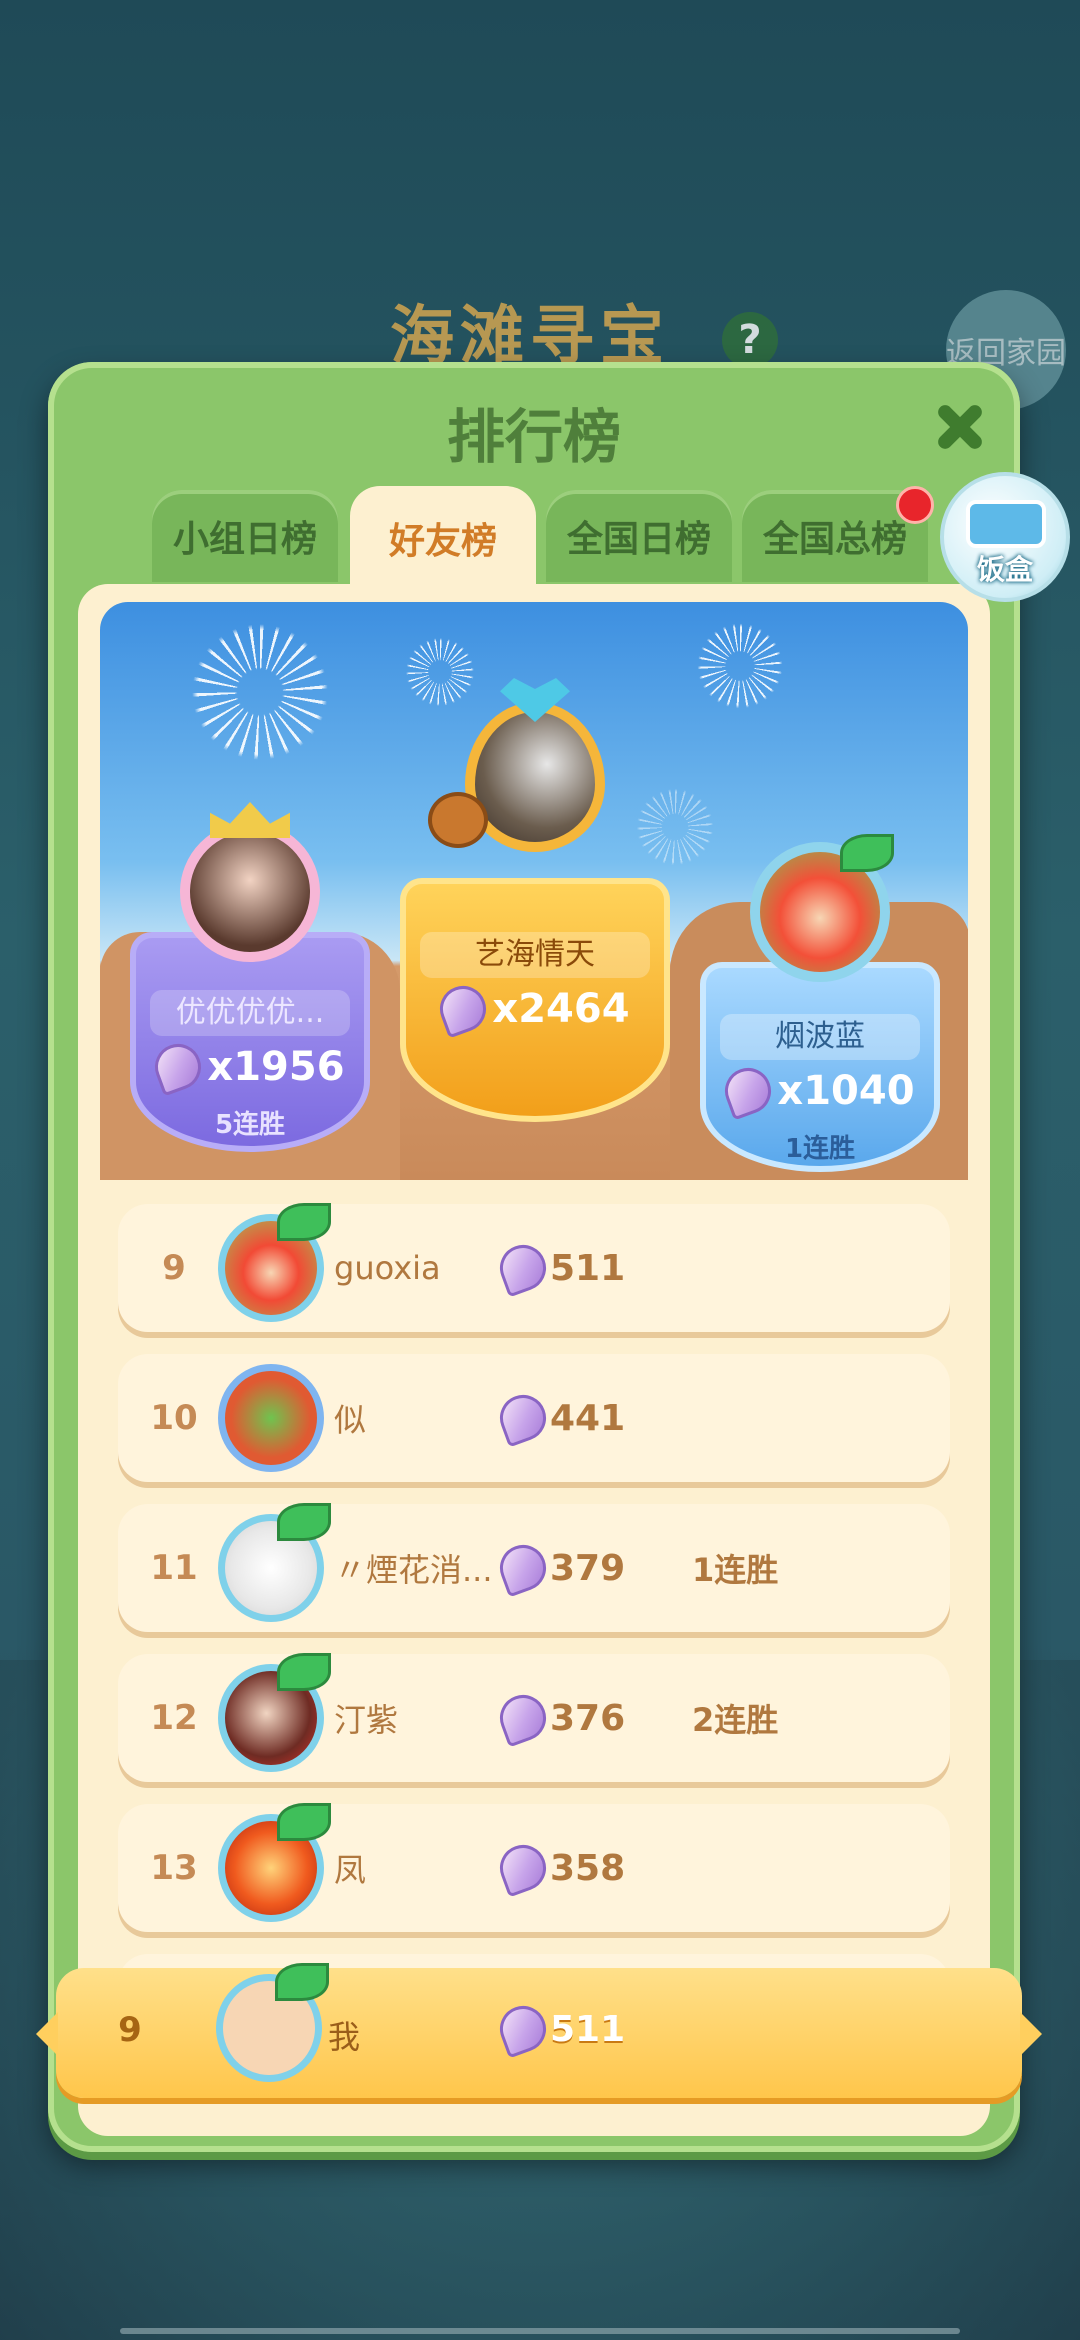 This screenshot has height=2340, width=1080. Describe the element at coordinates (1031, 2034) in the screenshot. I see `arrow-right-icon` at that location.